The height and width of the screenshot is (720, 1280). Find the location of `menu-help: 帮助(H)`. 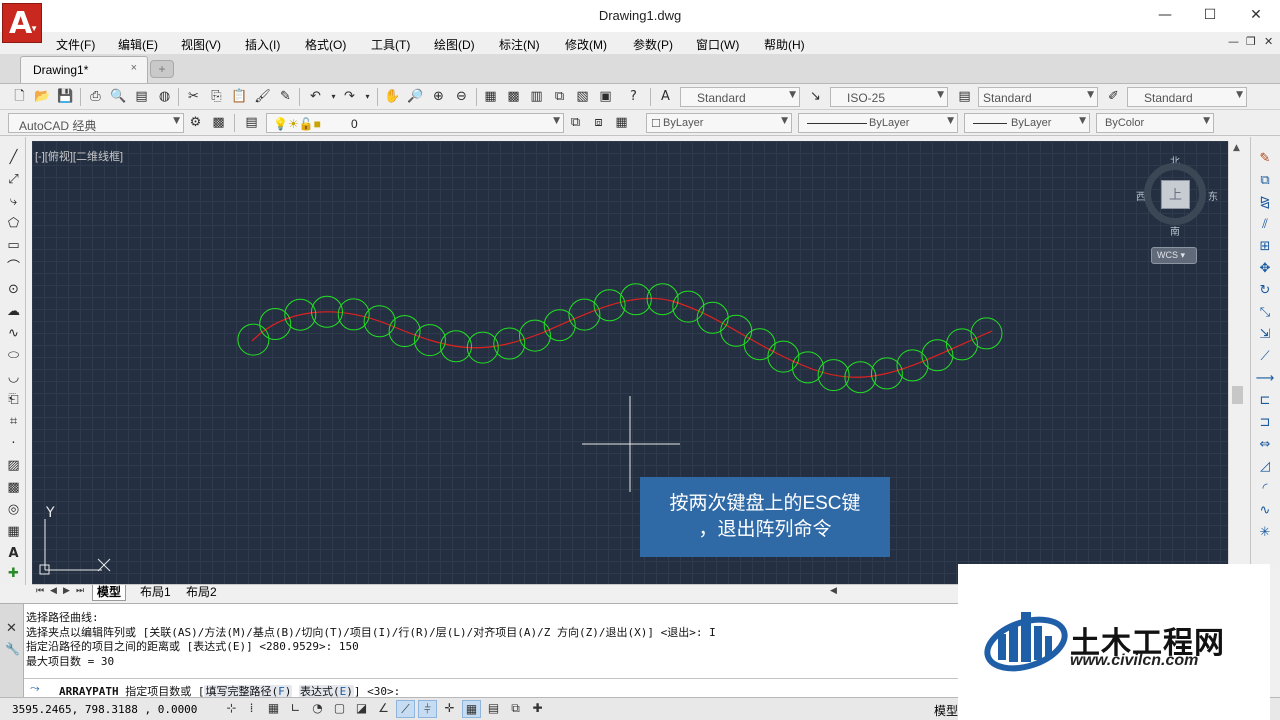

menu-help: 帮助(H) is located at coordinates (784, 44).